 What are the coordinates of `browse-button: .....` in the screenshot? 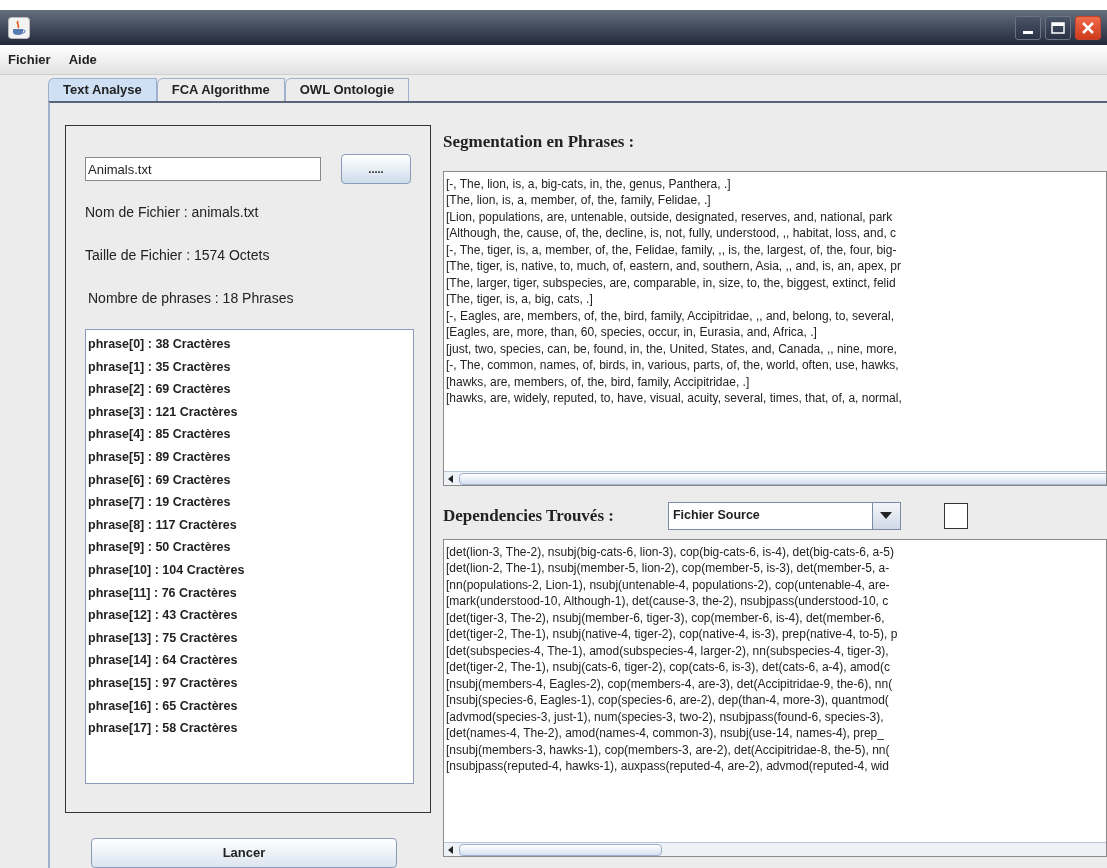 It's located at (376, 169).